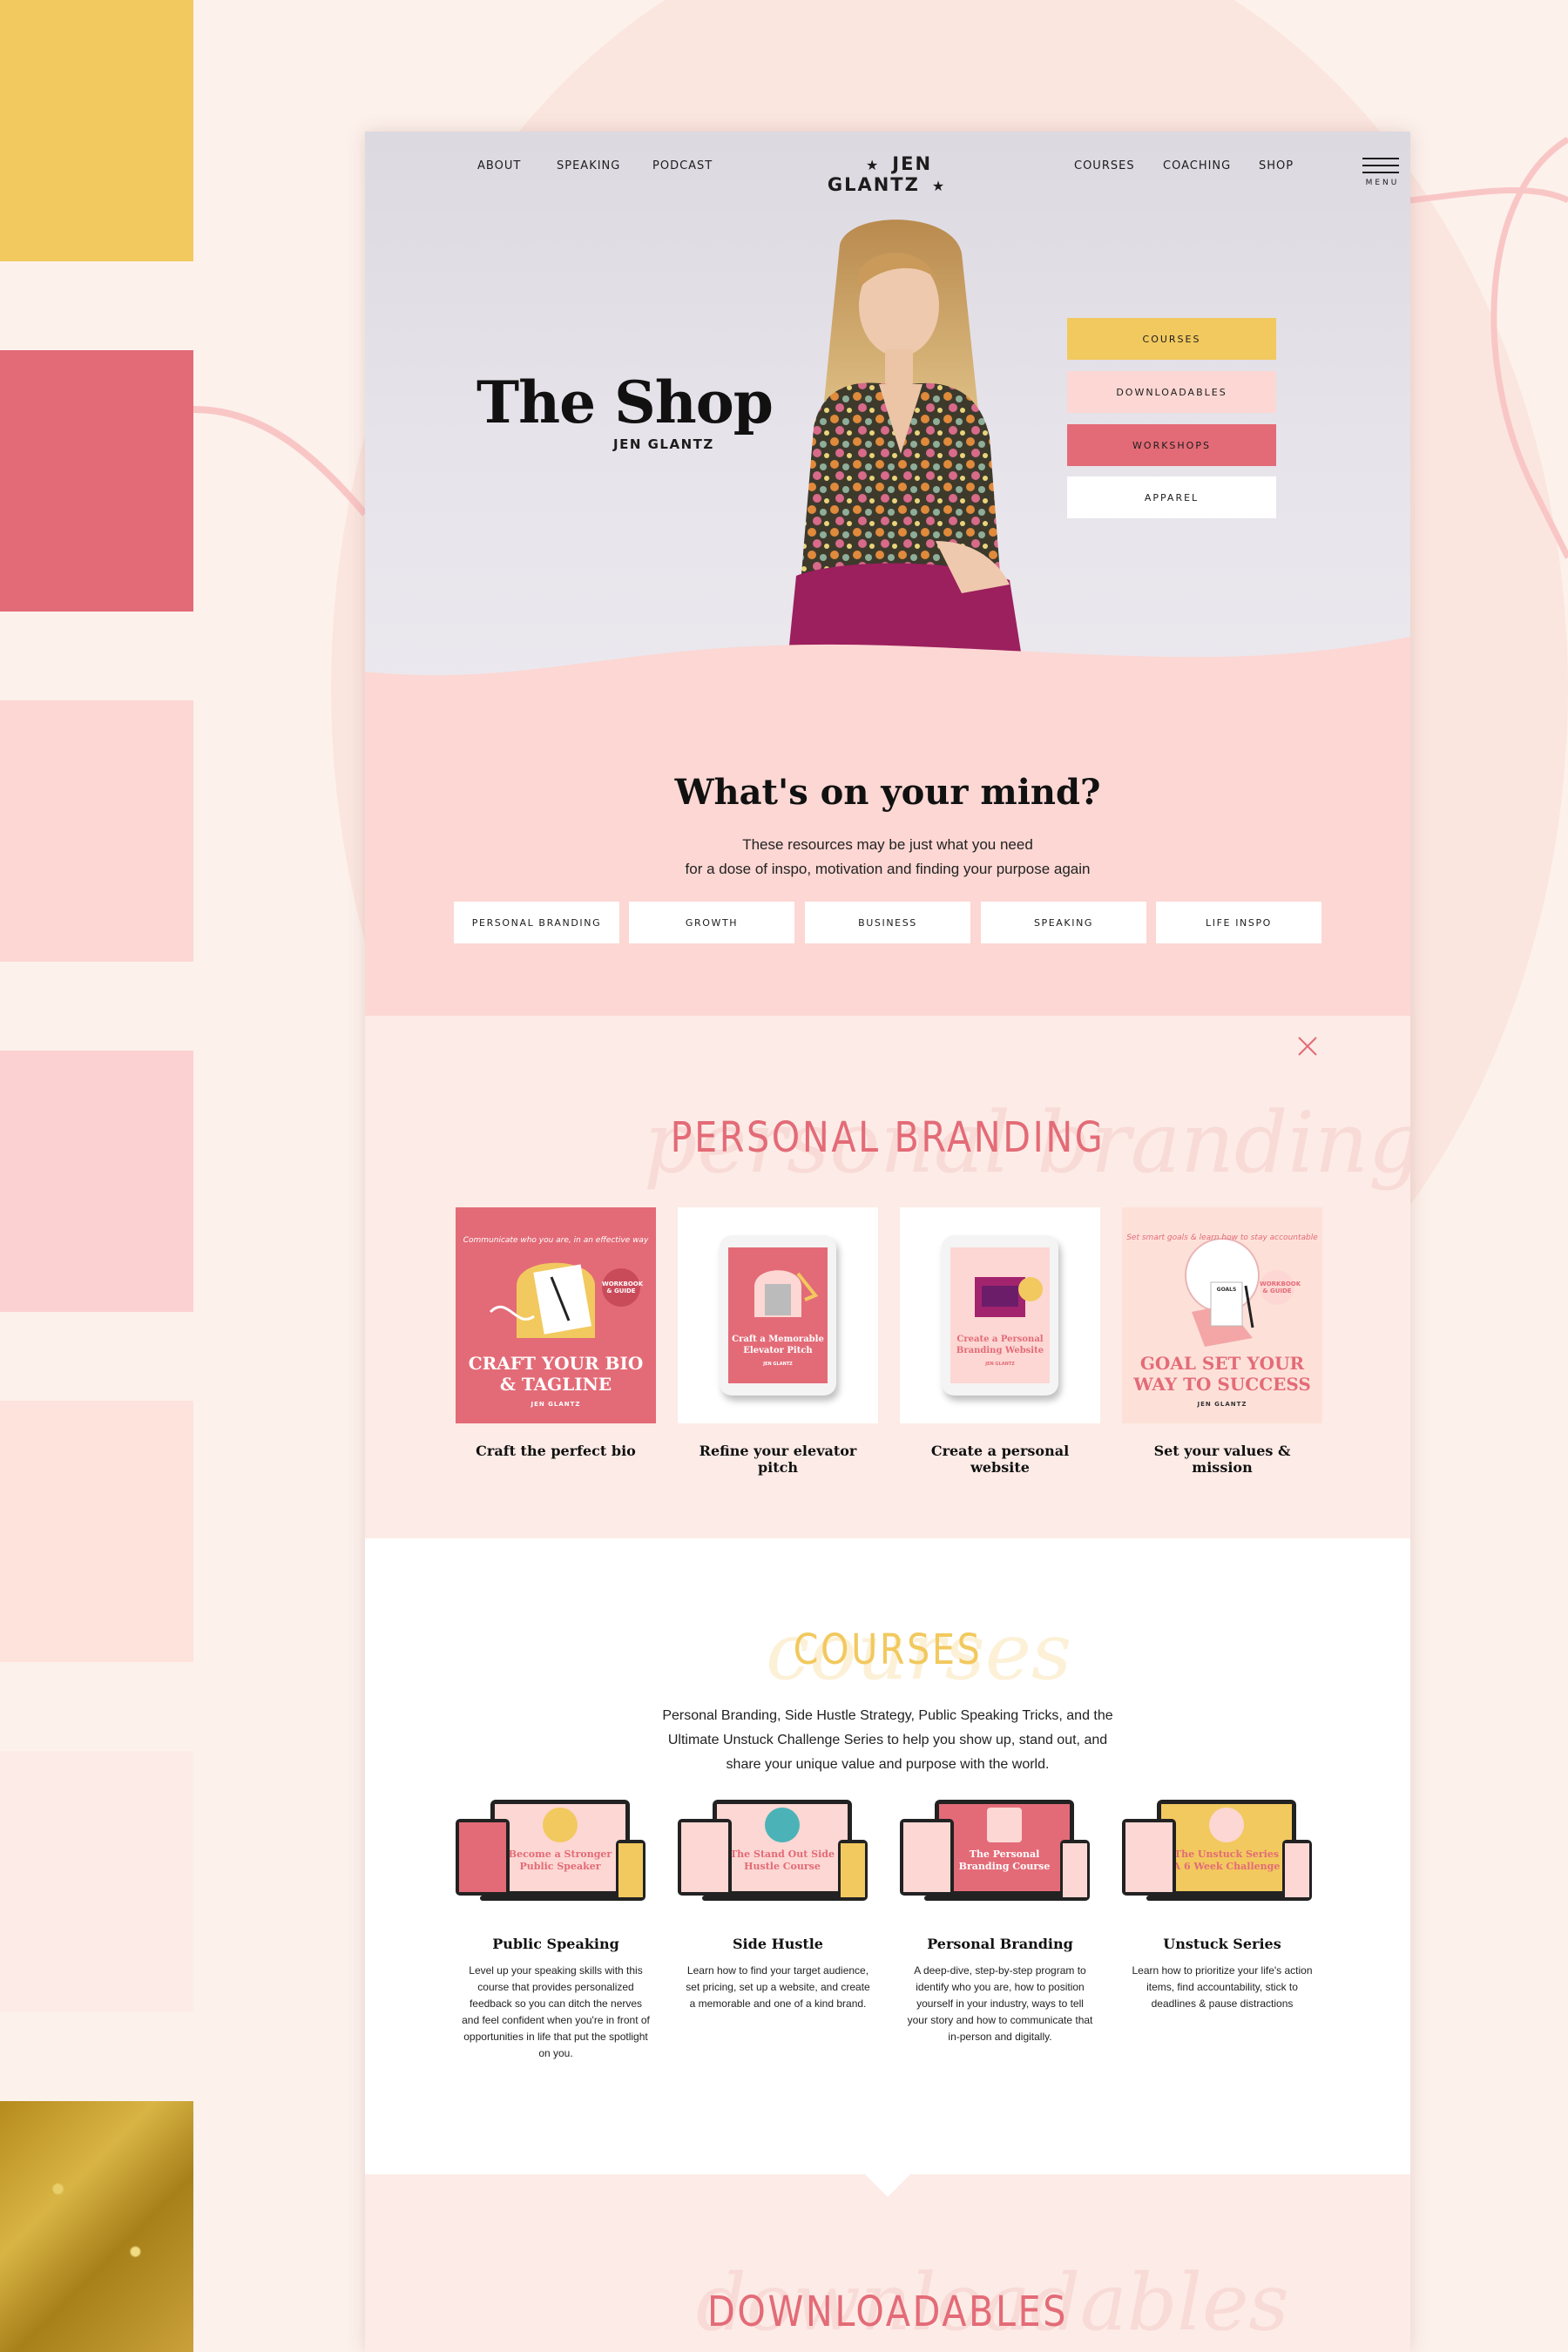 The width and height of the screenshot is (1568, 2352). I want to click on section-title: PERSONAL BRANDING, so click(888, 1137).